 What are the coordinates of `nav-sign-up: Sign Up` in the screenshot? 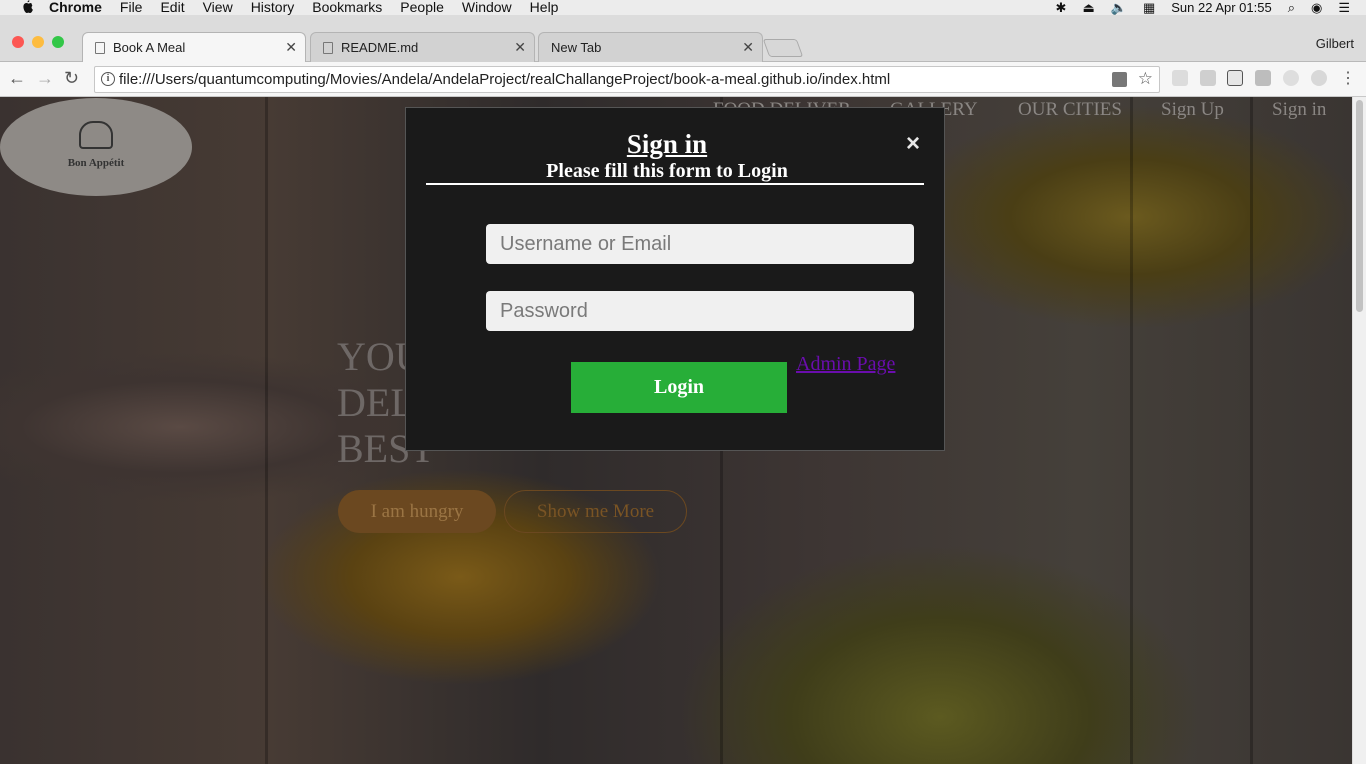 It's located at (1192, 110).